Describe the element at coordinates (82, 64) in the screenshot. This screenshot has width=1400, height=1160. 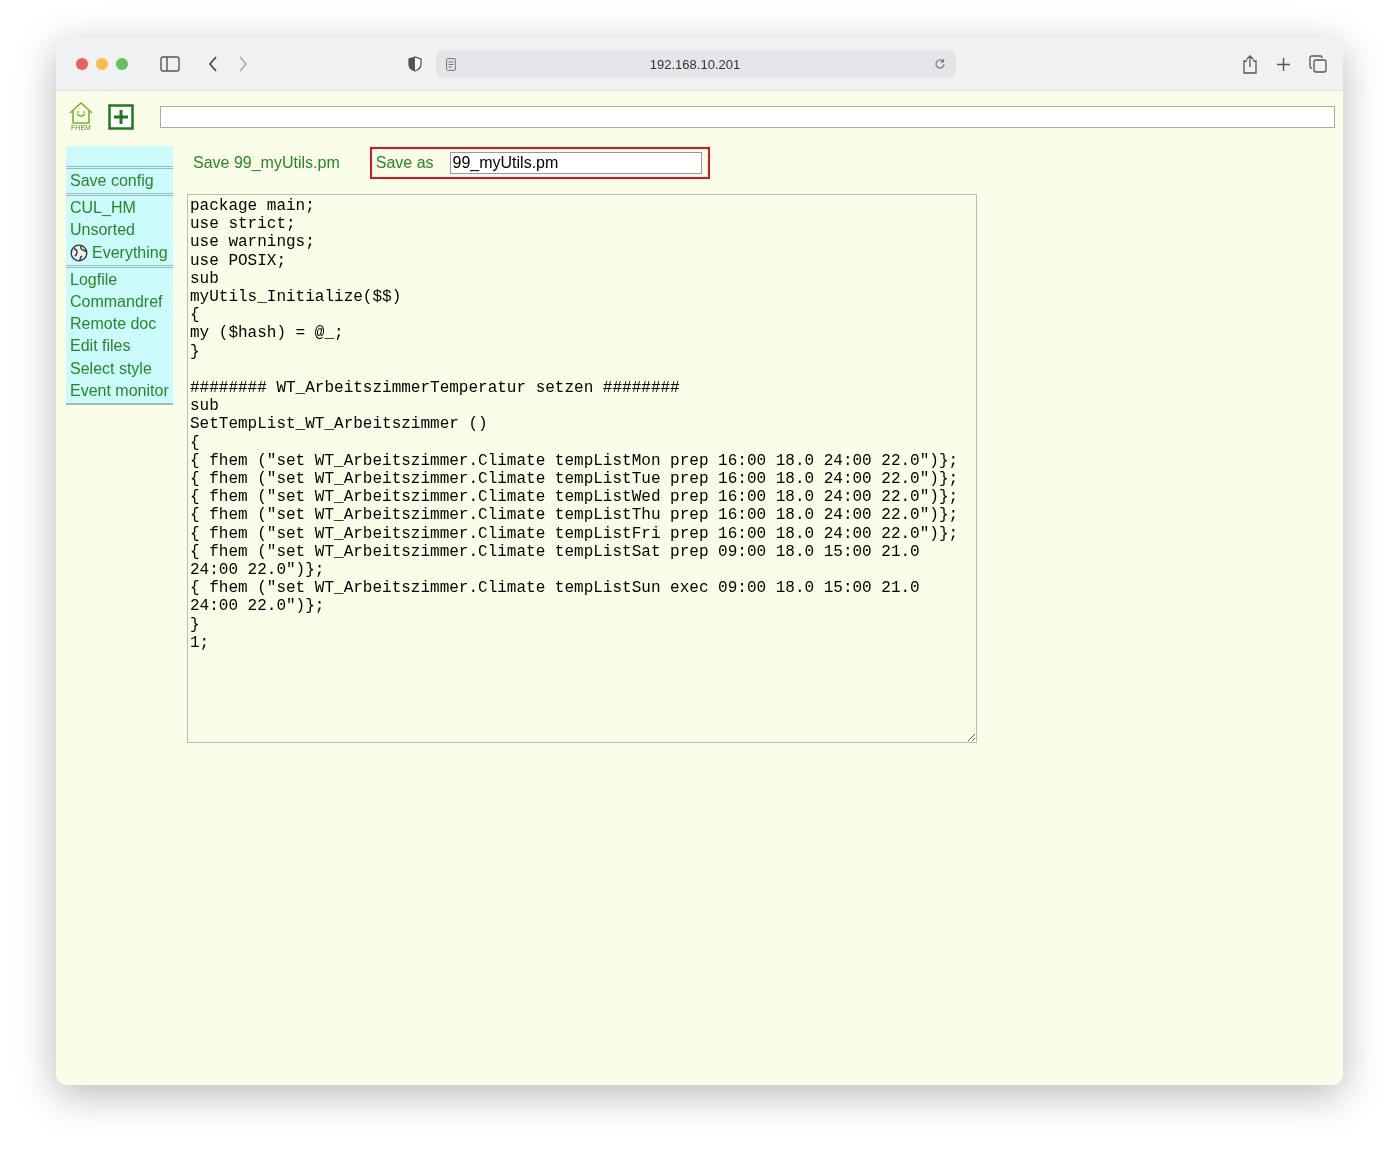
I see `close-window-button` at that location.